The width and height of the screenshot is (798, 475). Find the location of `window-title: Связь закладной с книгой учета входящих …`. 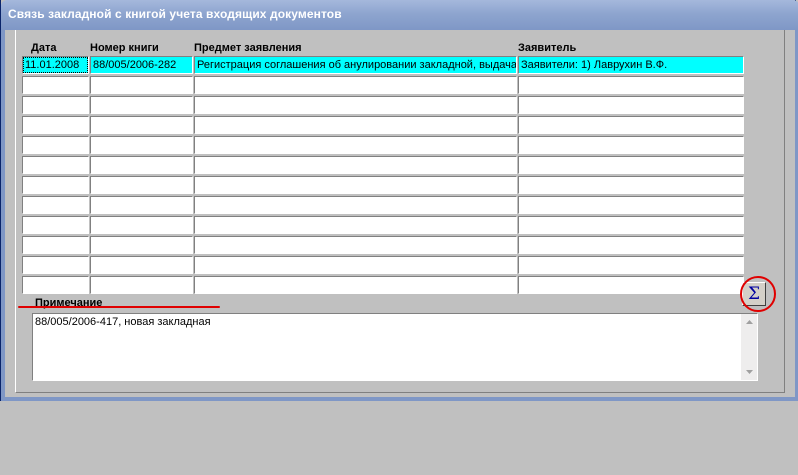

window-title: Связь закладной с книгой учета входящих … is located at coordinates (175, 14).